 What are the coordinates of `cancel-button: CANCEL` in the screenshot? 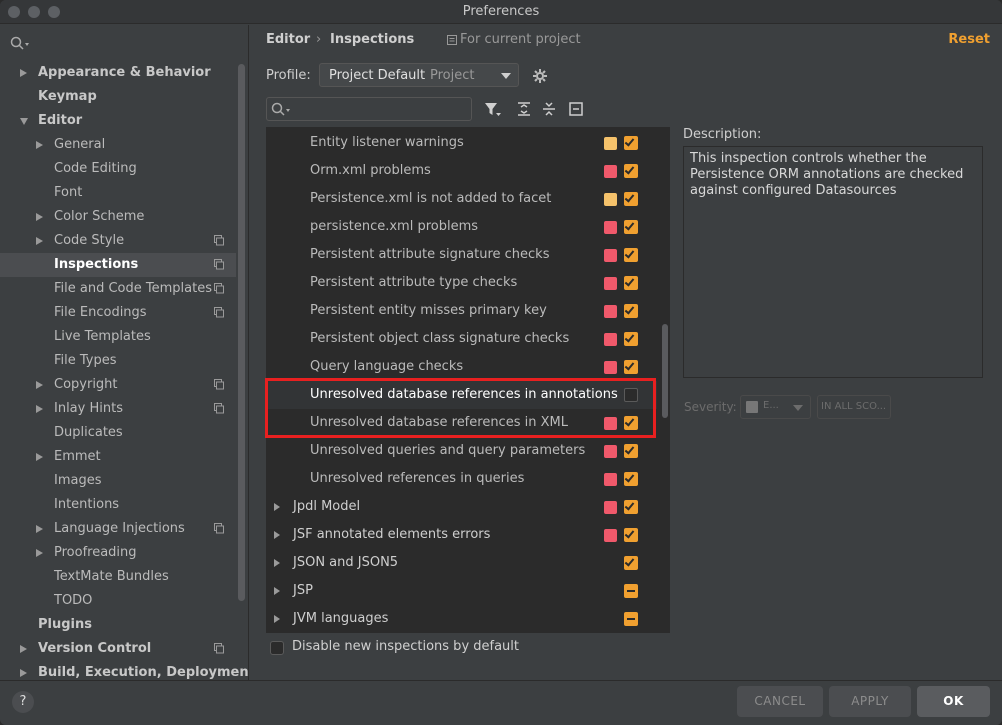 It's located at (780, 701).